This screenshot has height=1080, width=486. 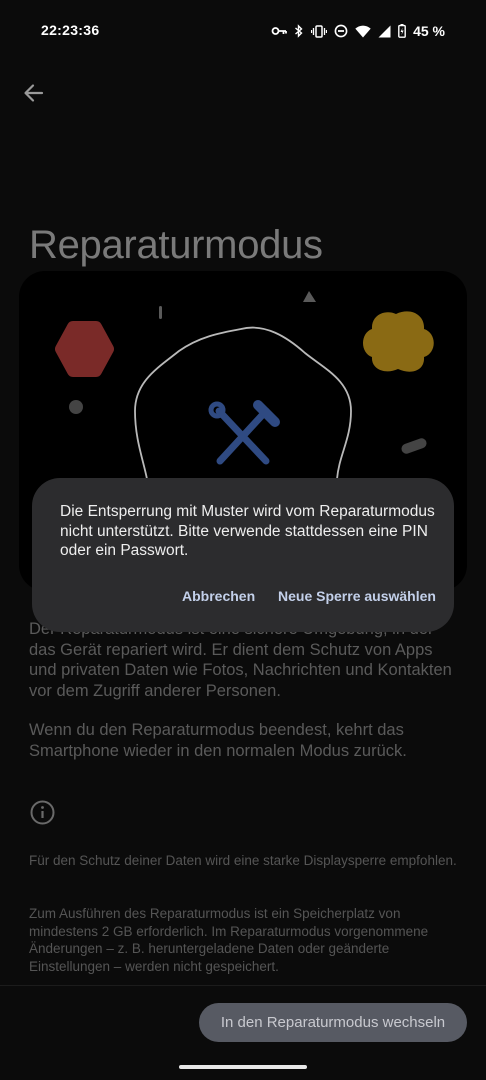 I want to click on info-icon, so click(x=42, y=815).